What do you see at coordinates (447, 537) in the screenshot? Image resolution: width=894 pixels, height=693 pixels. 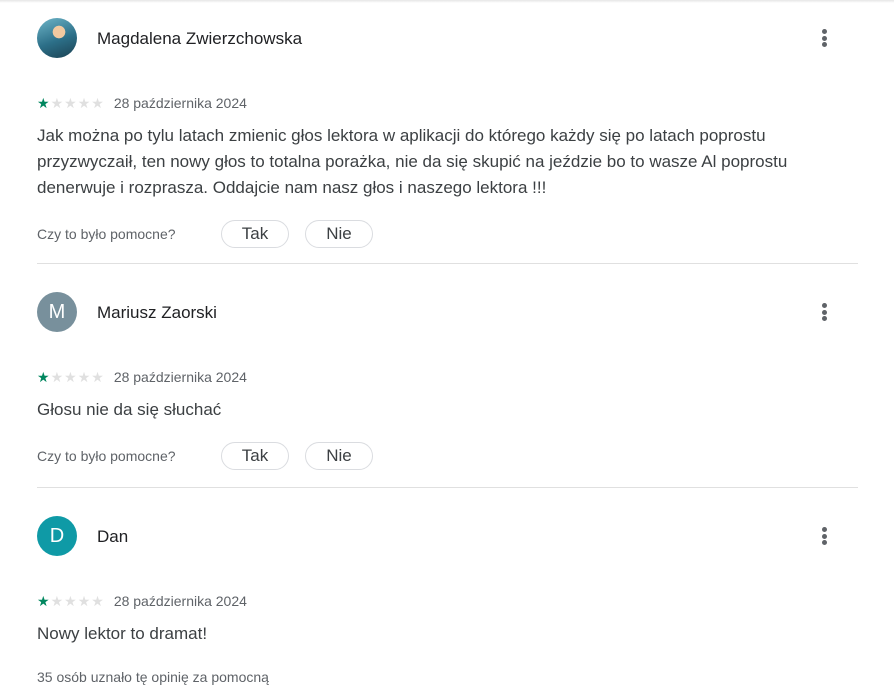 I see `review-header: D Dan` at bounding box center [447, 537].